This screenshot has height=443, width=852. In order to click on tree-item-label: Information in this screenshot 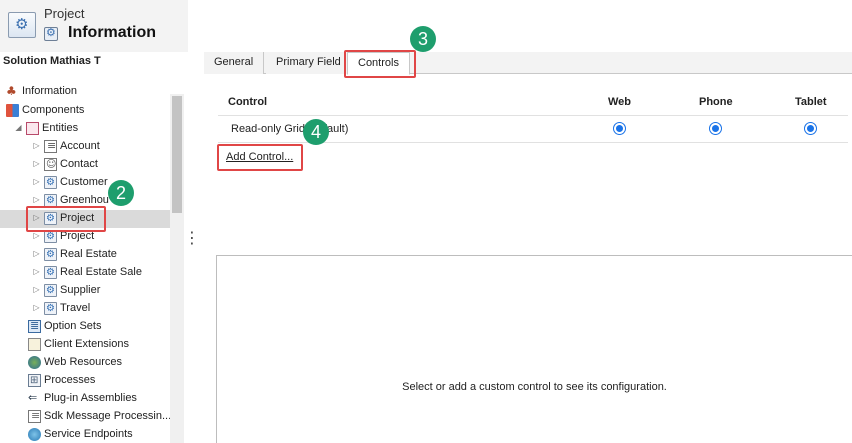, I will do `click(50, 91)`.